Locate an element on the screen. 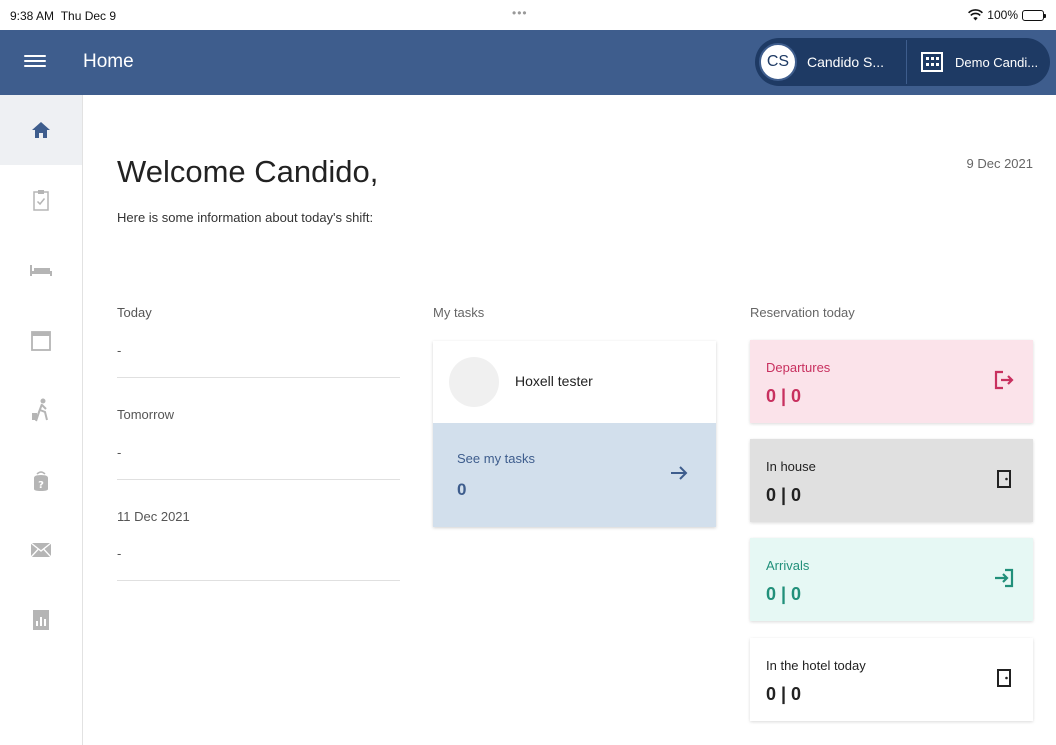 This screenshot has width=1056, height=745. calendar-icon is located at coordinates (41, 341).